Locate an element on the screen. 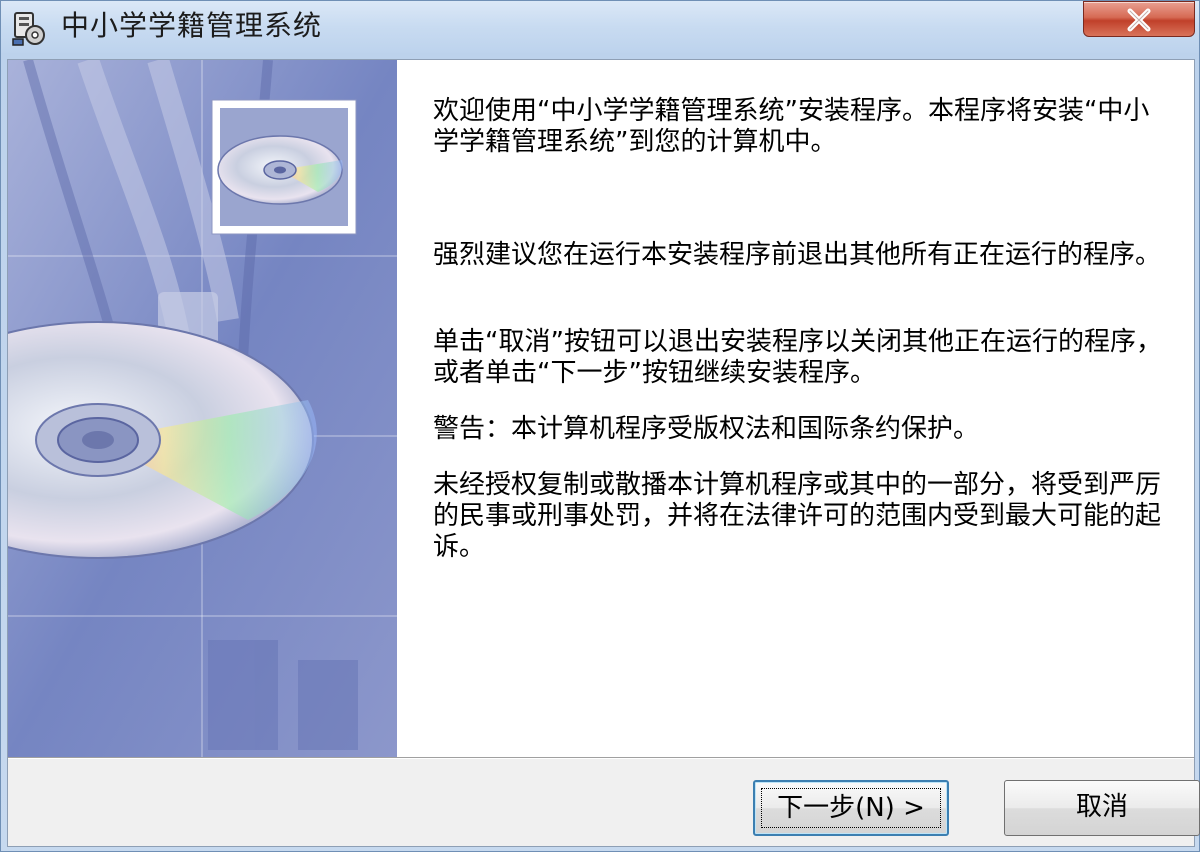 The height and width of the screenshot is (852, 1200). button-bar-divider is located at coordinates (601, 758).